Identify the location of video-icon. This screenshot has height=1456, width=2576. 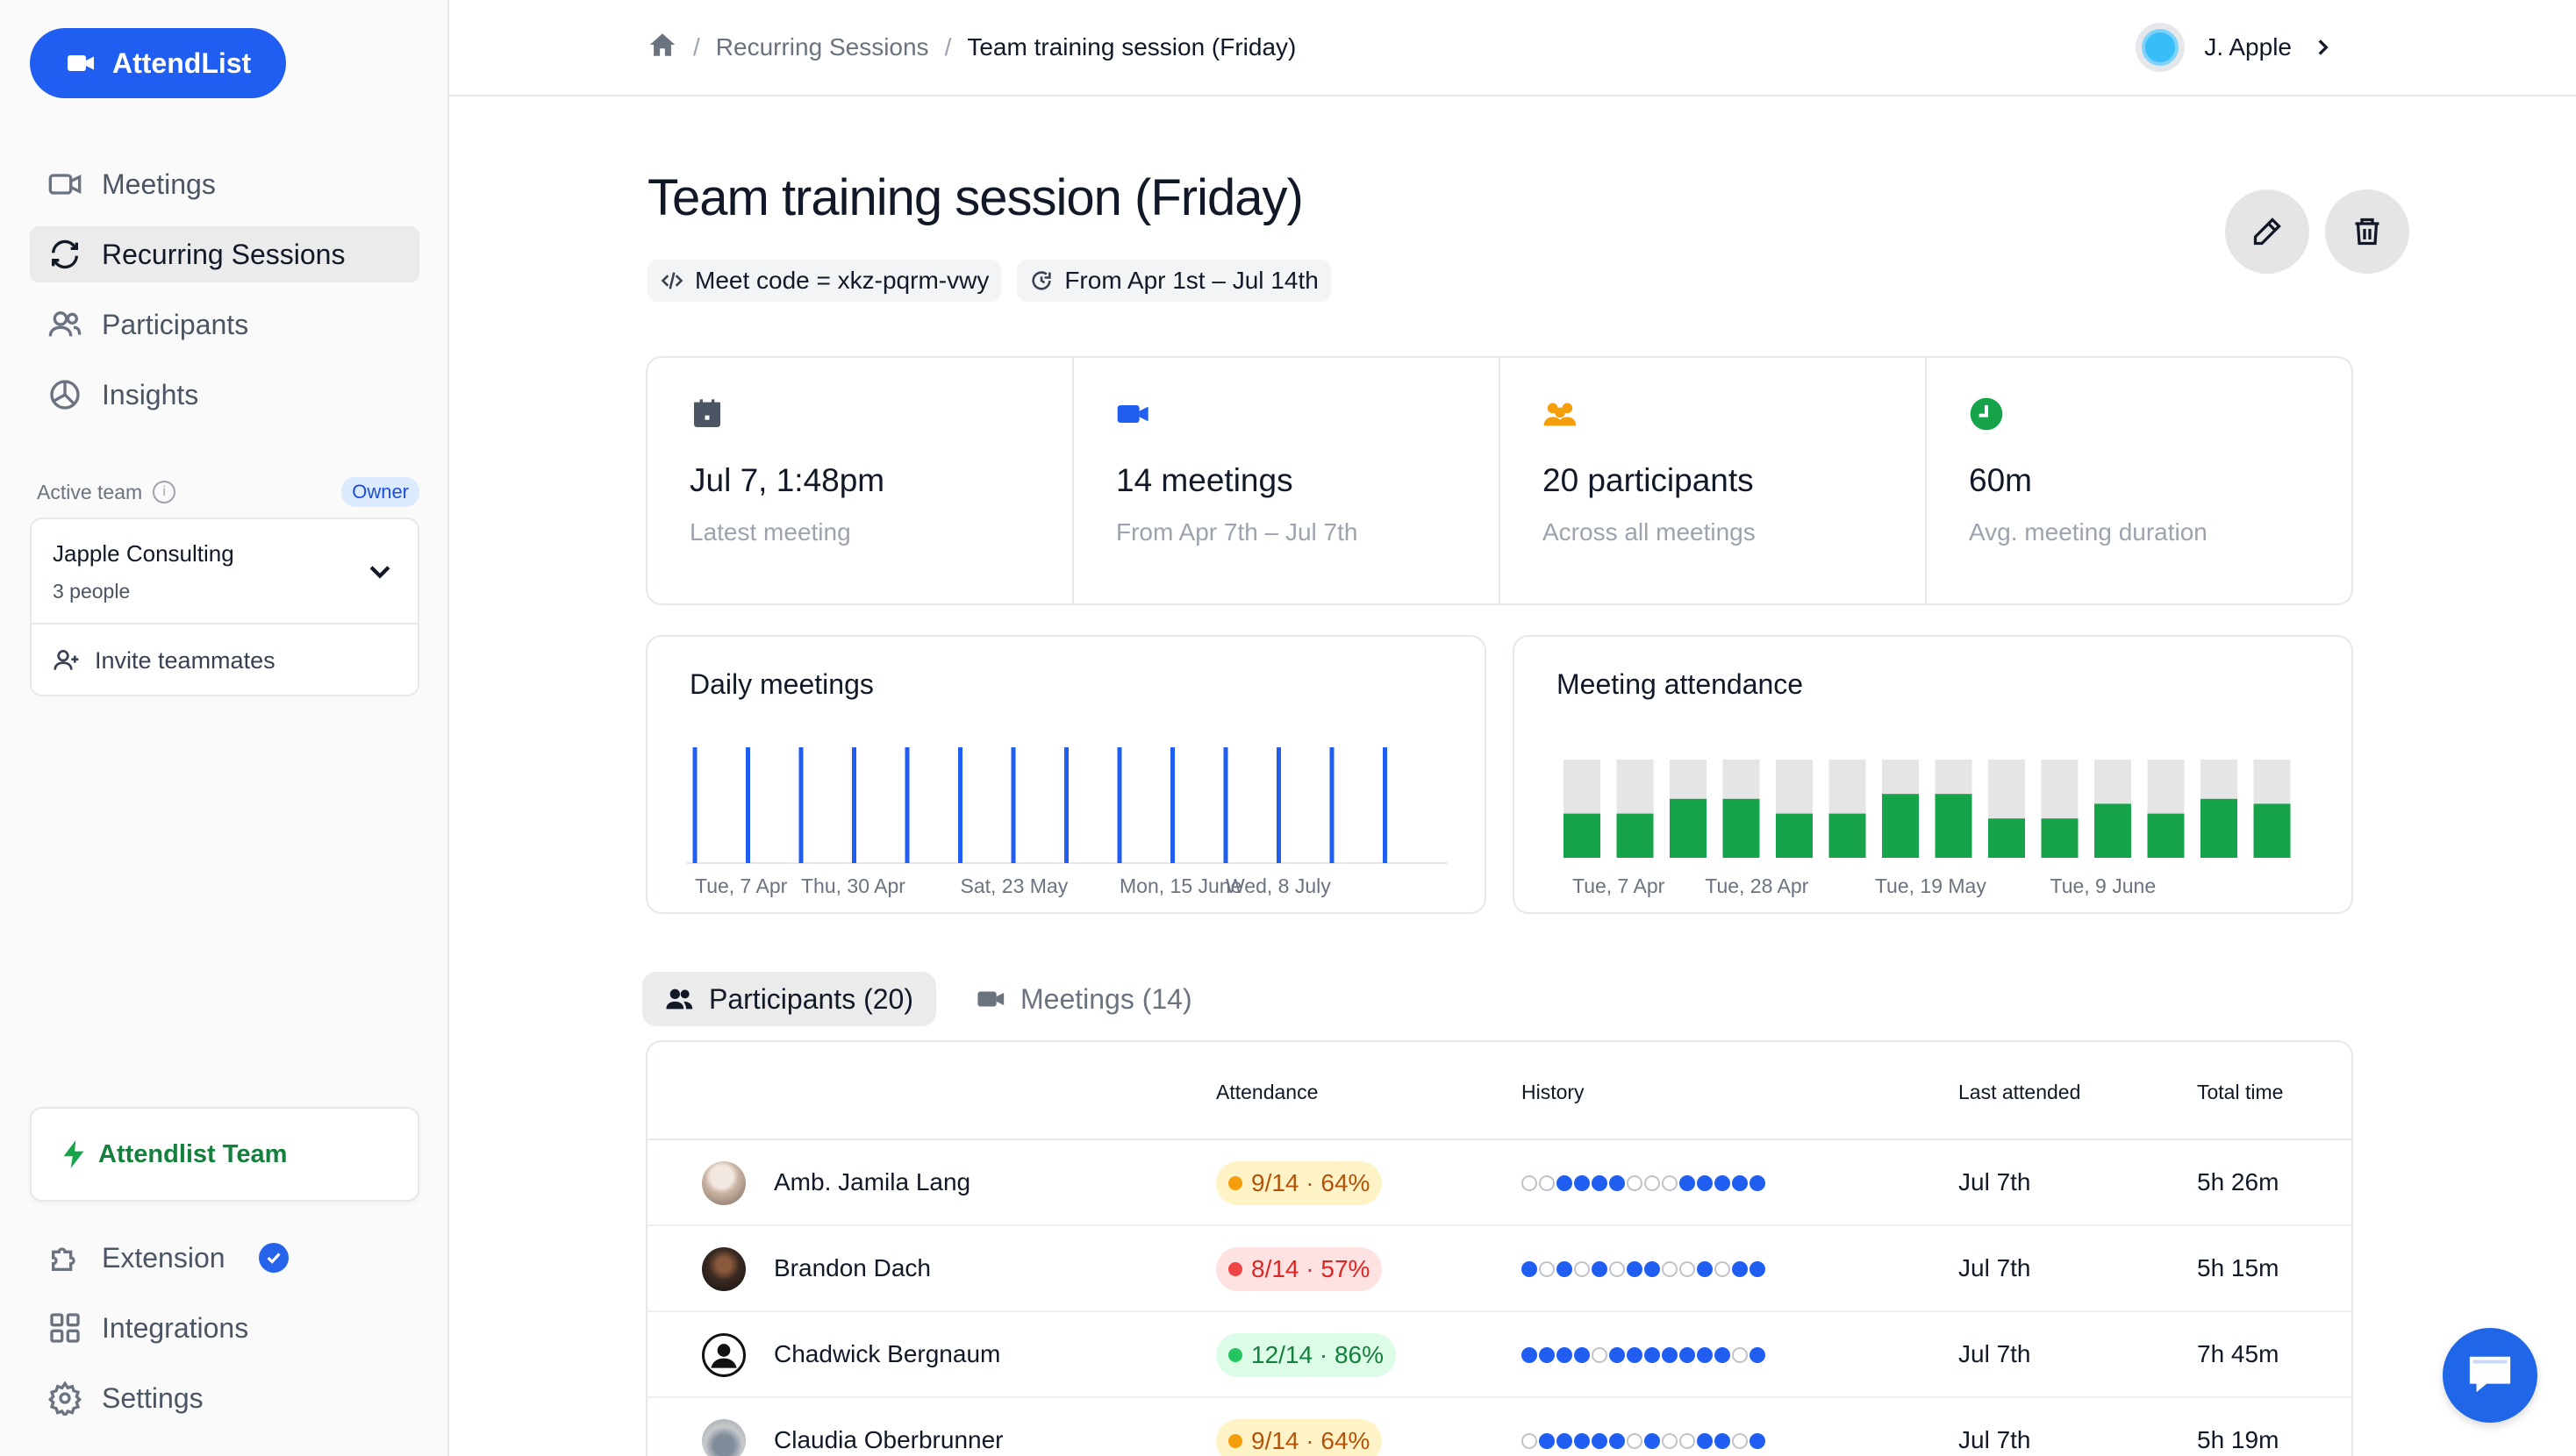
(1132, 414).